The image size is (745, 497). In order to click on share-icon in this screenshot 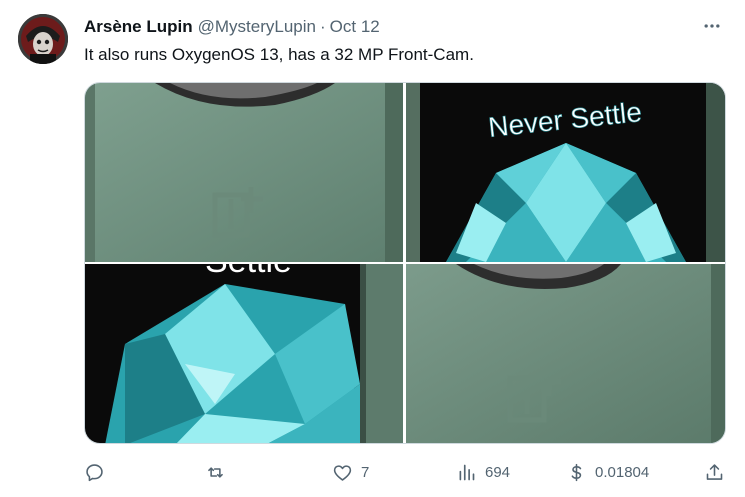, I will do `click(714, 471)`.